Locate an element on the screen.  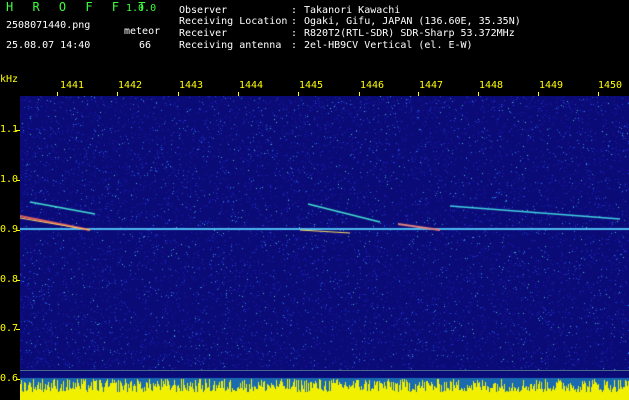
x-tick-label: 1445 is located at coordinates (311, 85).